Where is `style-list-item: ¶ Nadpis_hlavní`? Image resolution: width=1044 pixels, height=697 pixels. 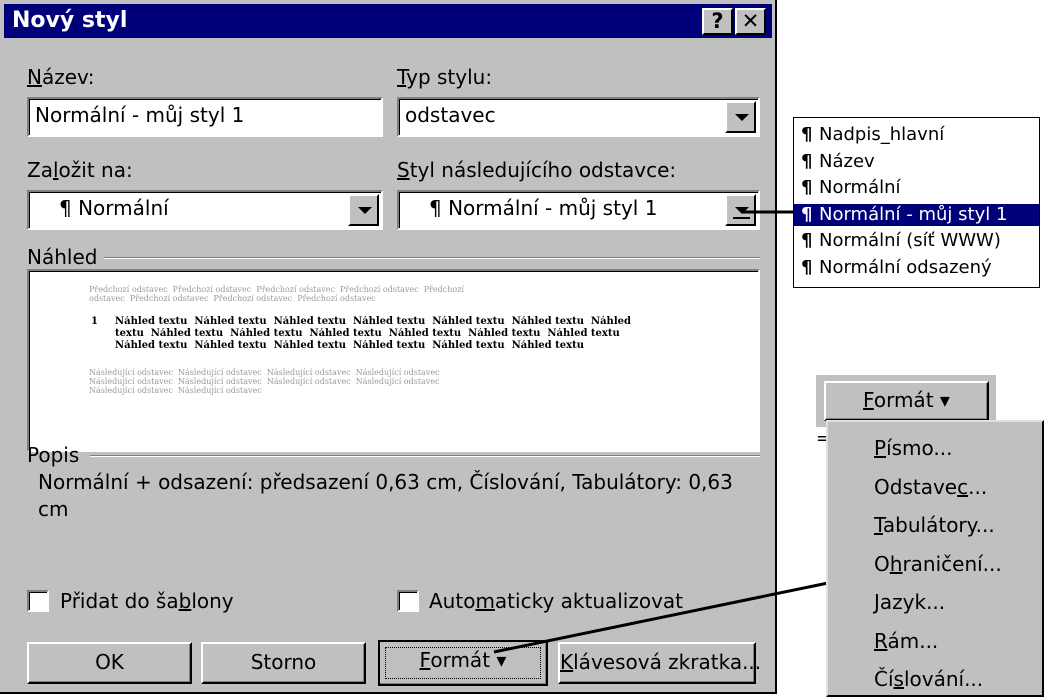
style-list-item: ¶ Nadpis_hlavní is located at coordinates (872, 135).